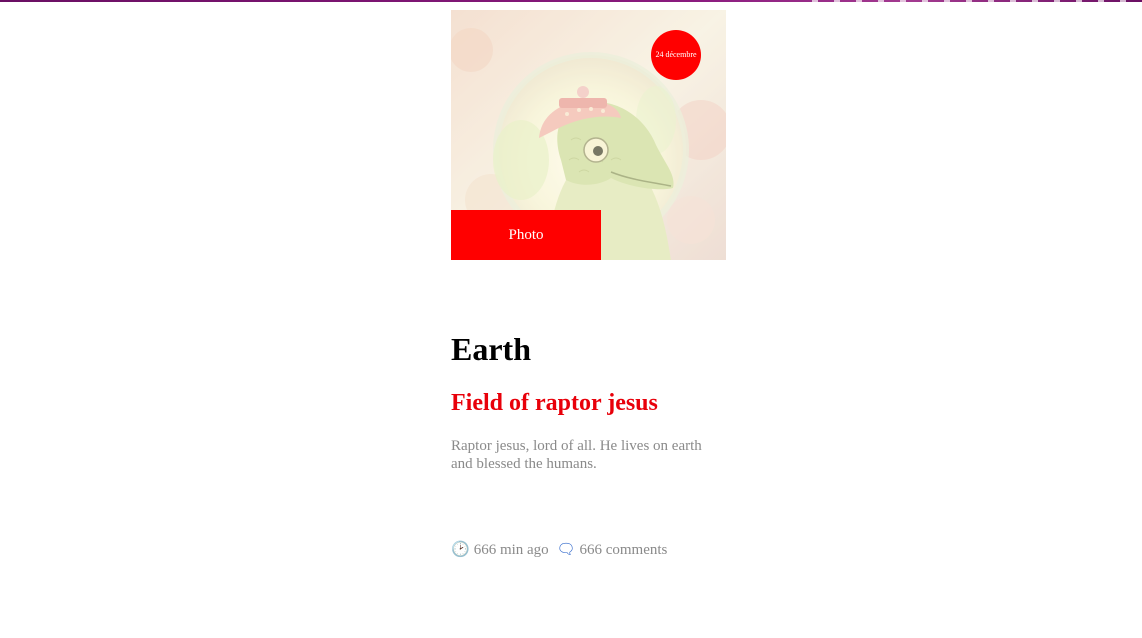 The height and width of the screenshot is (638, 1142). I want to click on comment-bubble-icon: 🗨, so click(566, 550).